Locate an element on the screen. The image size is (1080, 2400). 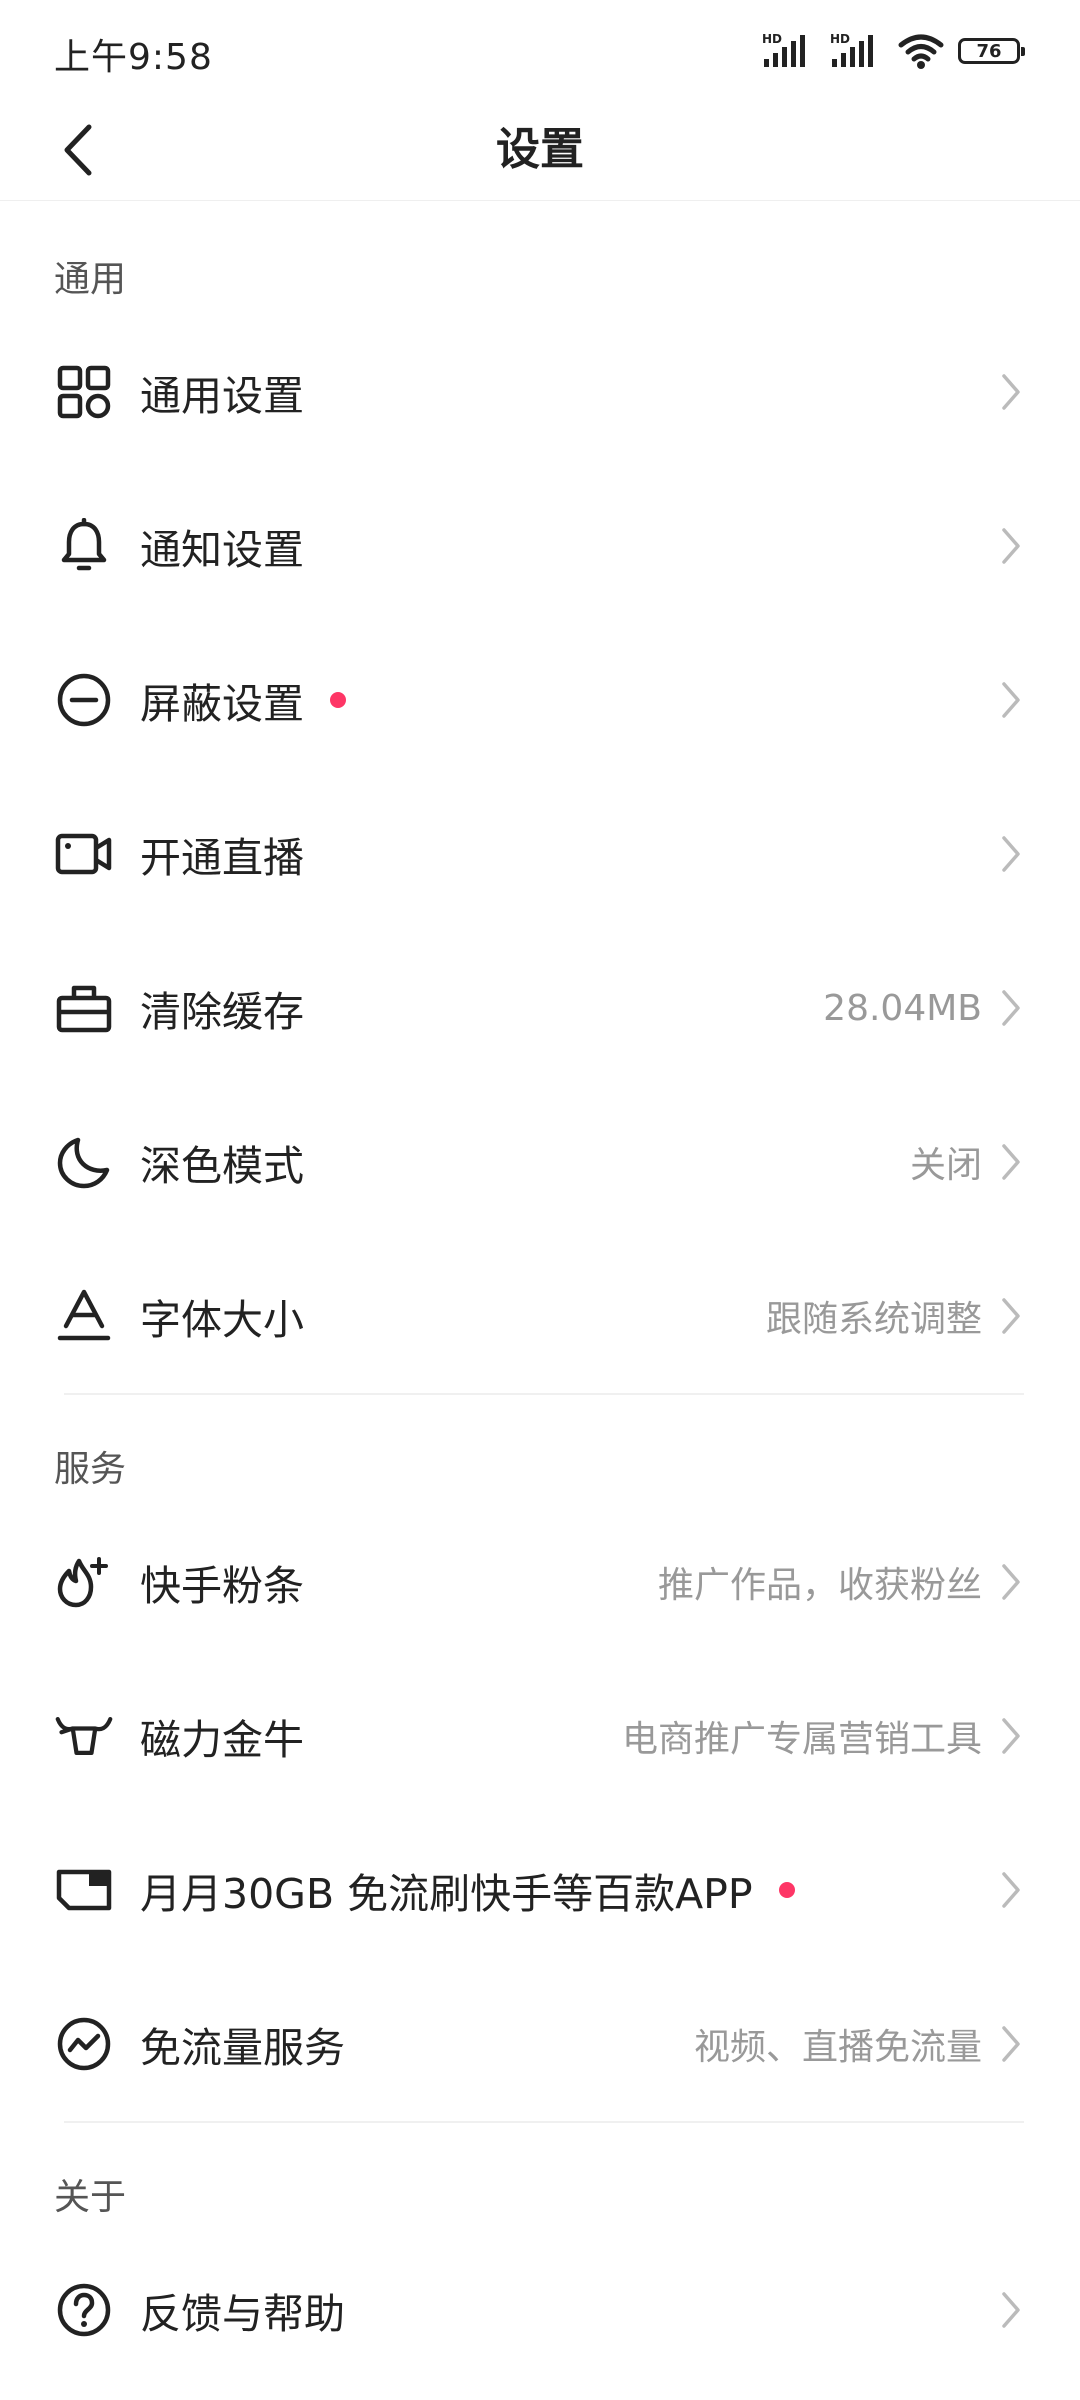
row-block-settings: 屏蔽设置 is located at coordinates (540, 700).